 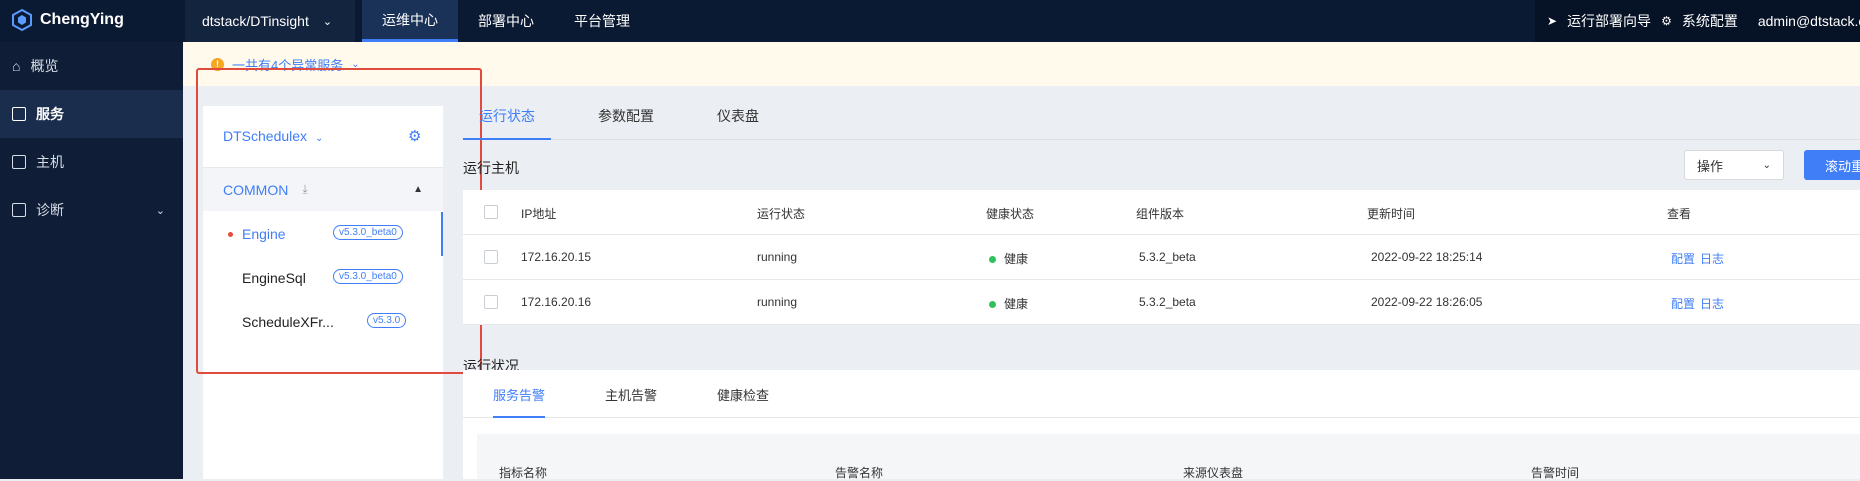 What do you see at coordinates (82, 19) in the screenshot?
I see `brand-name: ChengYing` at bounding box center [82, 19].